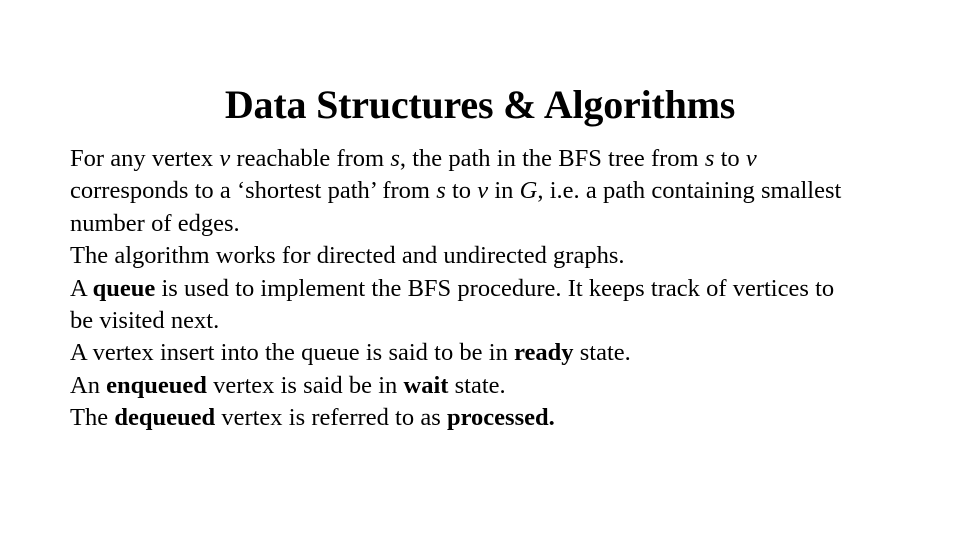 The image size is (960, 540). I want to click on emphasis-bold: processed., so click(500, 418).